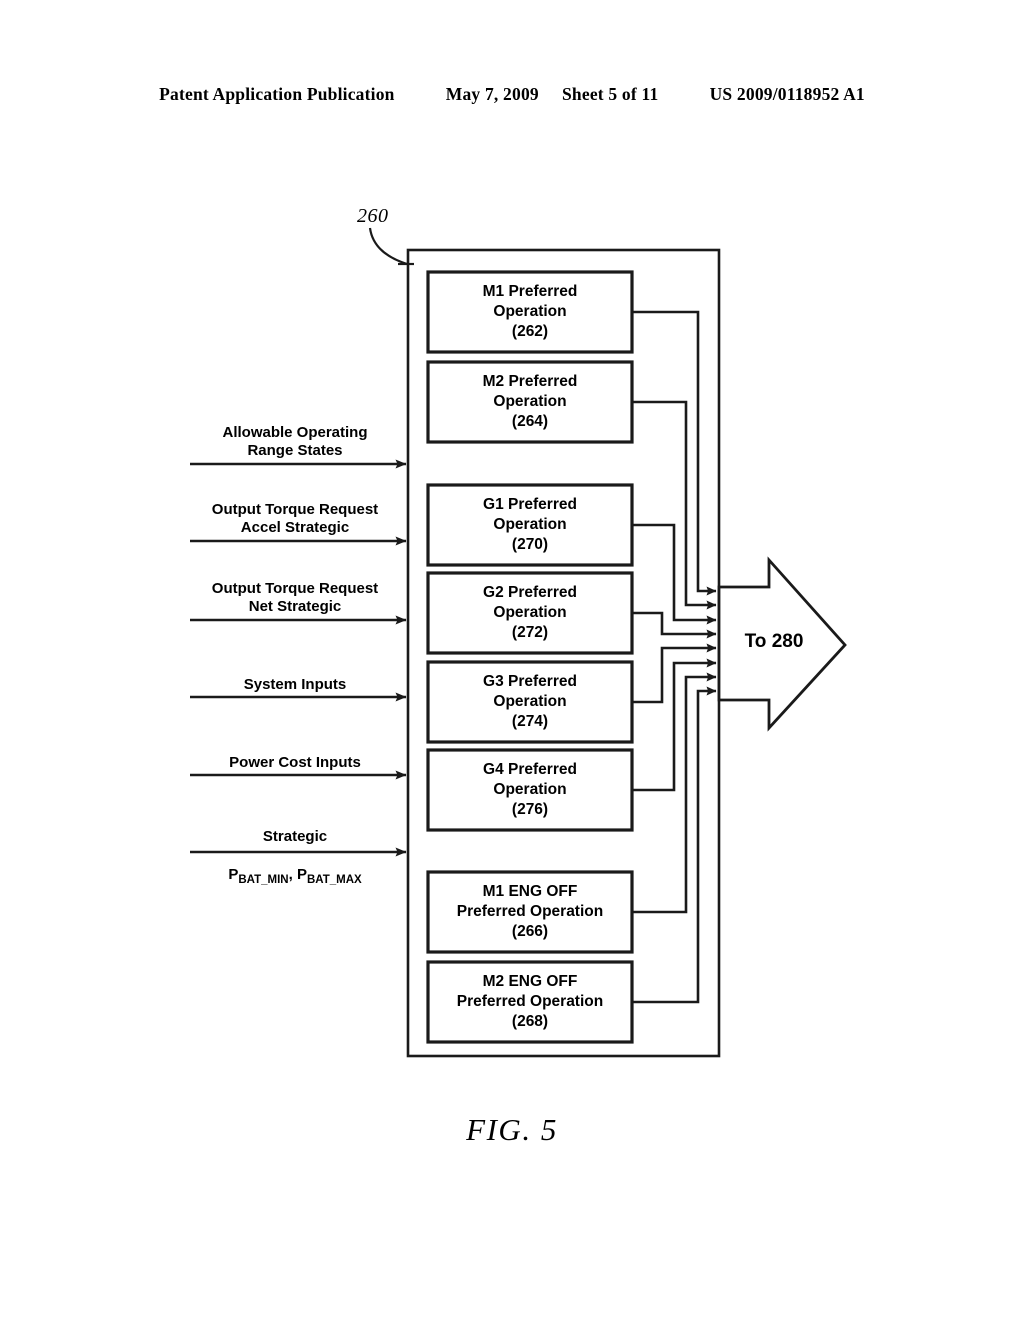 The height and width of the screenshot is (1320, 1024). What do you see at coordinates (295, 684) in the screenshot?
I see `input-label-system-inputs: System Inputs` at bounding box center [295, 684].